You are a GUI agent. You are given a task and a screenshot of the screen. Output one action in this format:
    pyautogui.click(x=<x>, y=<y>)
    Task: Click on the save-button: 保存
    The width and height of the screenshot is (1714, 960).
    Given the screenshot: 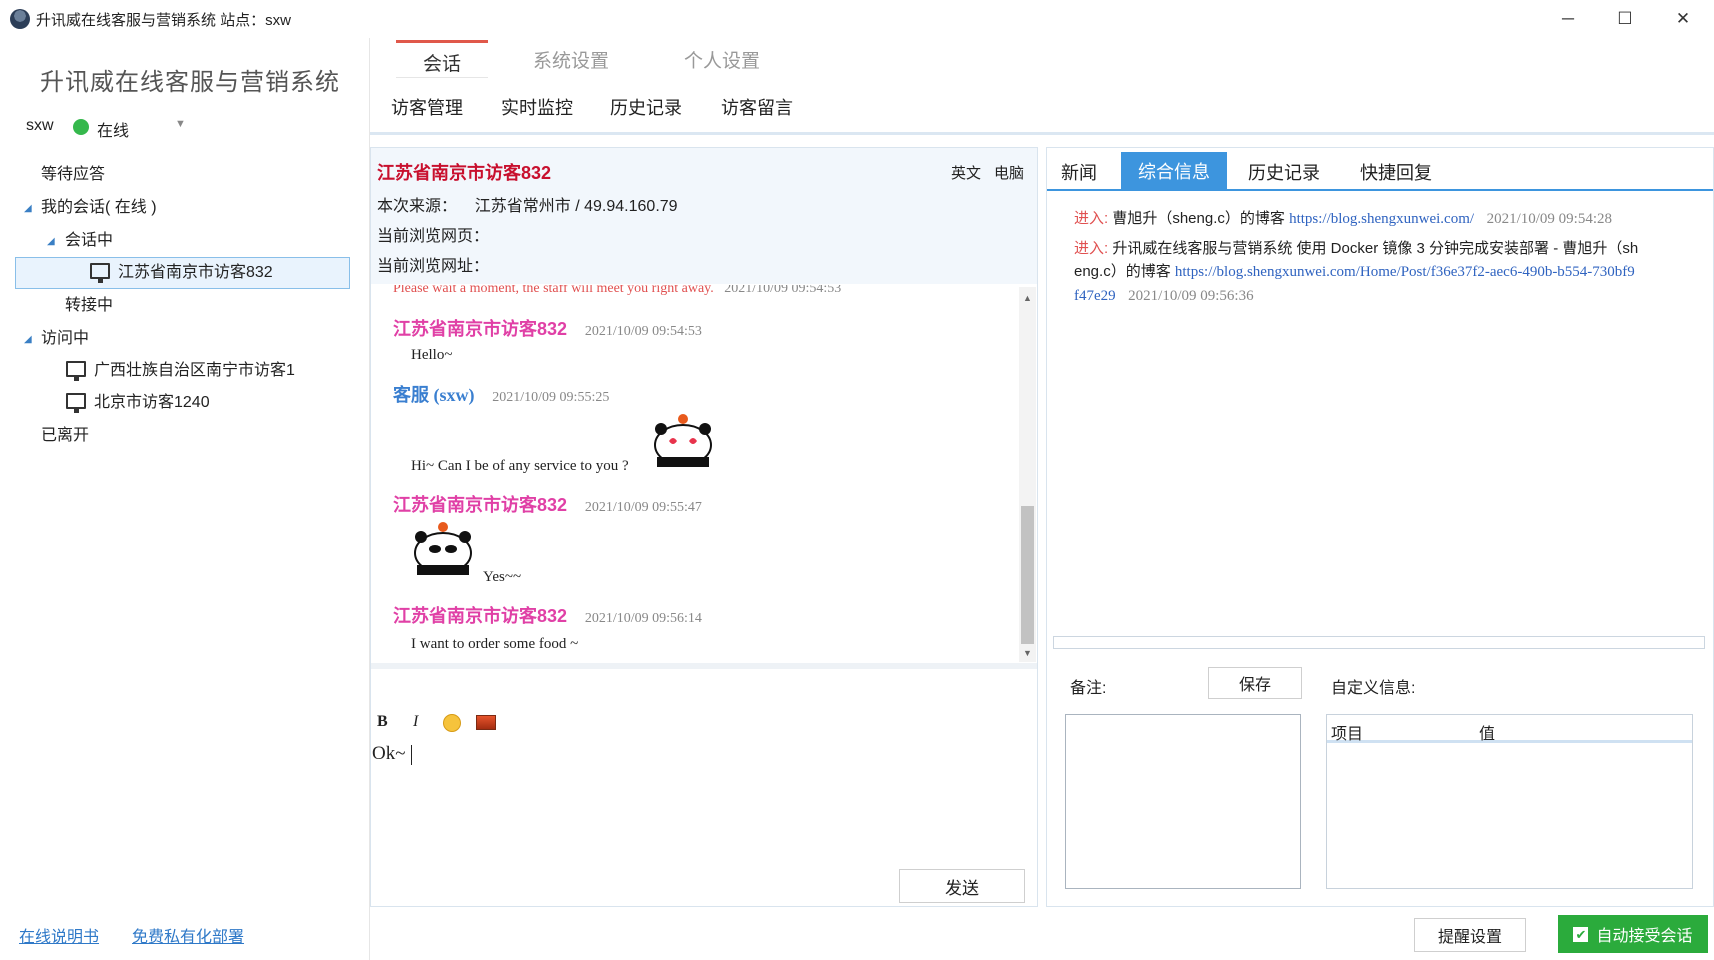 What is the action you would take?
    pyautogui.click(x=1255, y=683)
    